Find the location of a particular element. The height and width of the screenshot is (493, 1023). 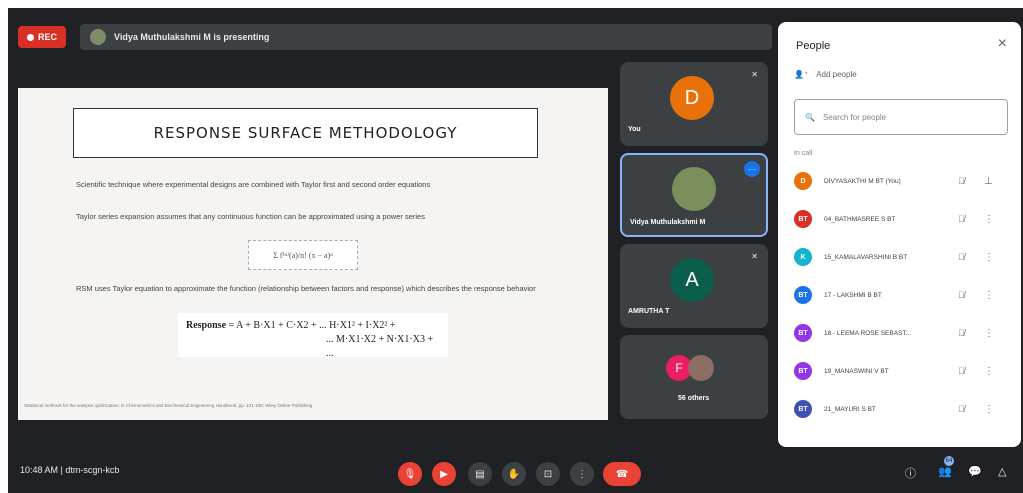

add-people-button: 👤⁺ Add people is located at coordinates (825, 74).